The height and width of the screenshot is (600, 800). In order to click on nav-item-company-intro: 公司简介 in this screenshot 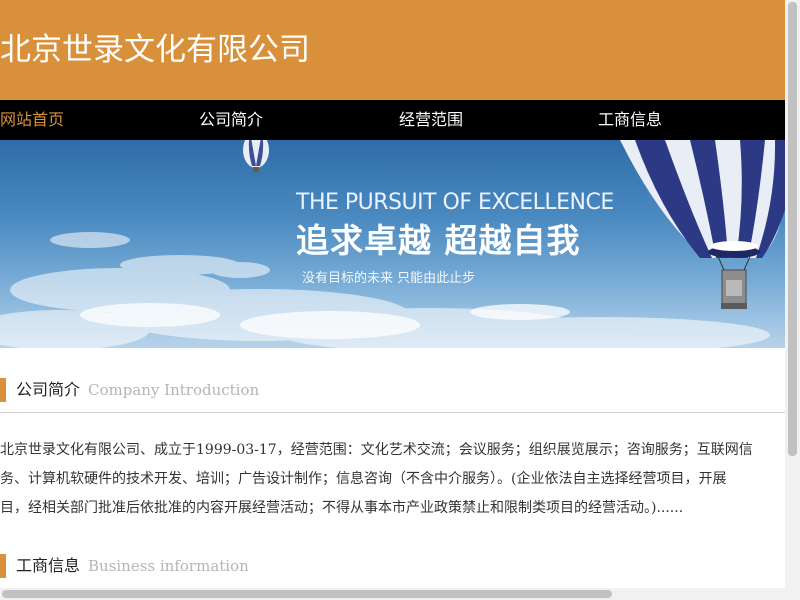, I will do `click(231, 120)`.